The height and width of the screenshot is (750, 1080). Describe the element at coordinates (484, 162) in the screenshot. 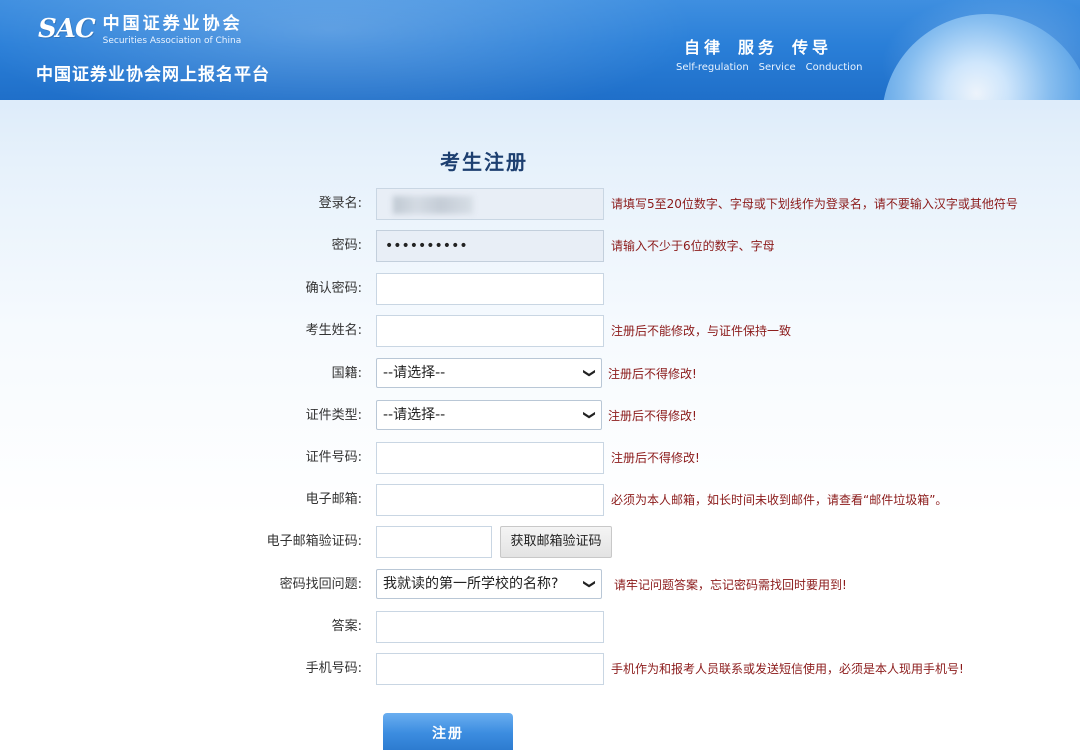

I see `page-title: 考生注册` at that location.